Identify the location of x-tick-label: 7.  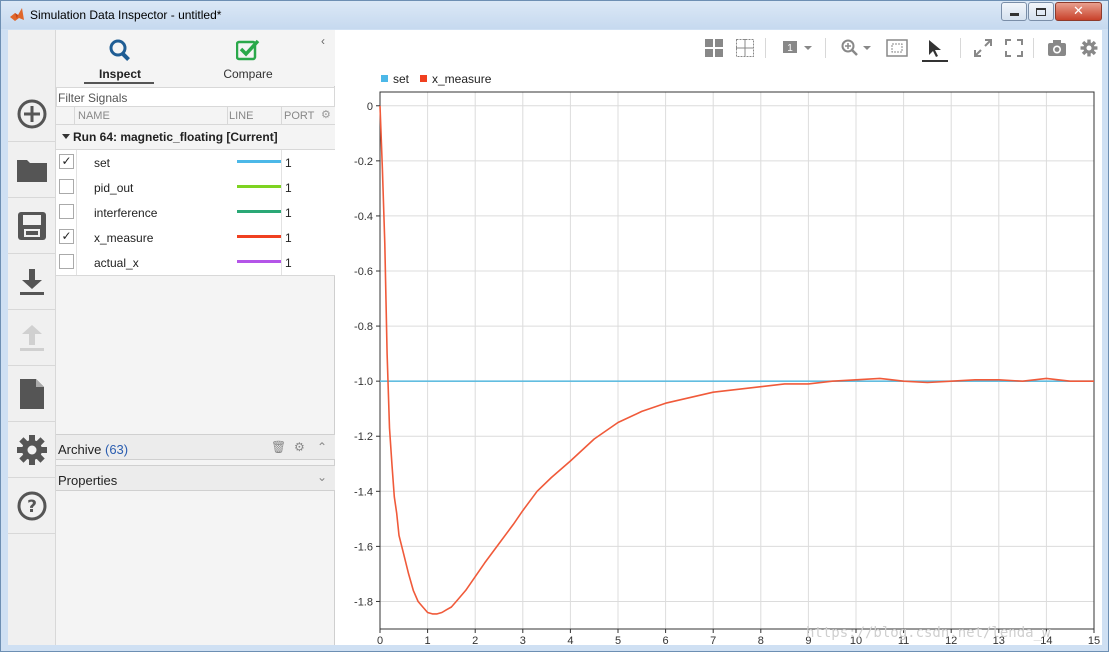
(713, 640).